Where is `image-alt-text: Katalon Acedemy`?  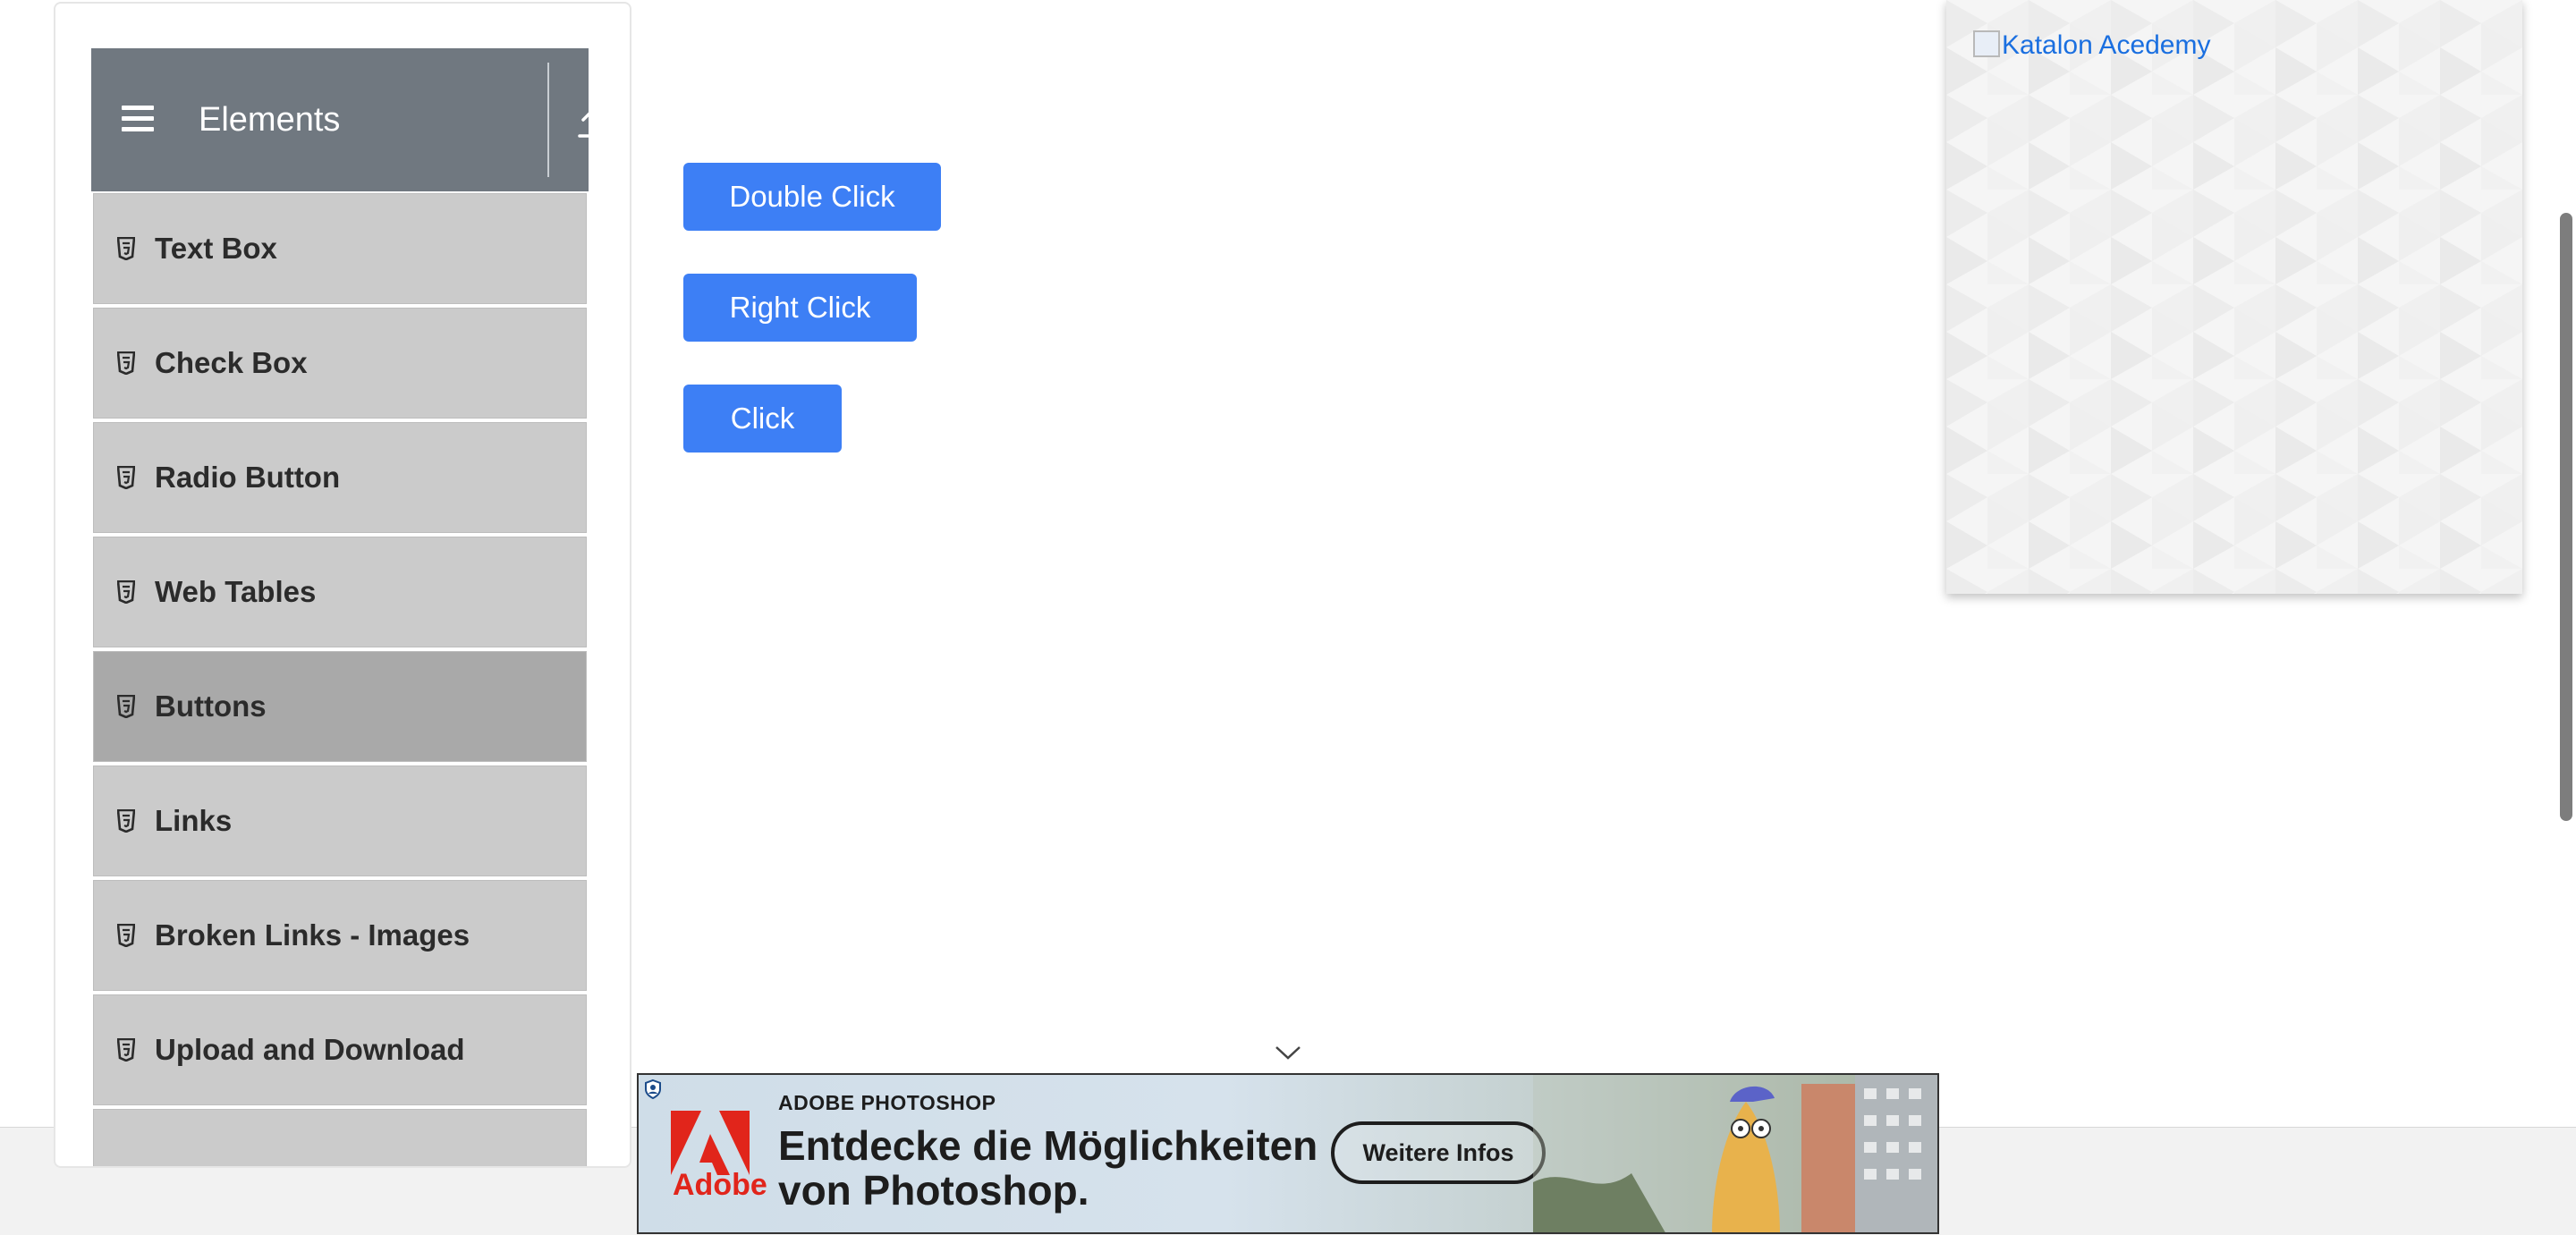 image-alt-text: Katalon Acedemy is located at coordinates (2106, 45).